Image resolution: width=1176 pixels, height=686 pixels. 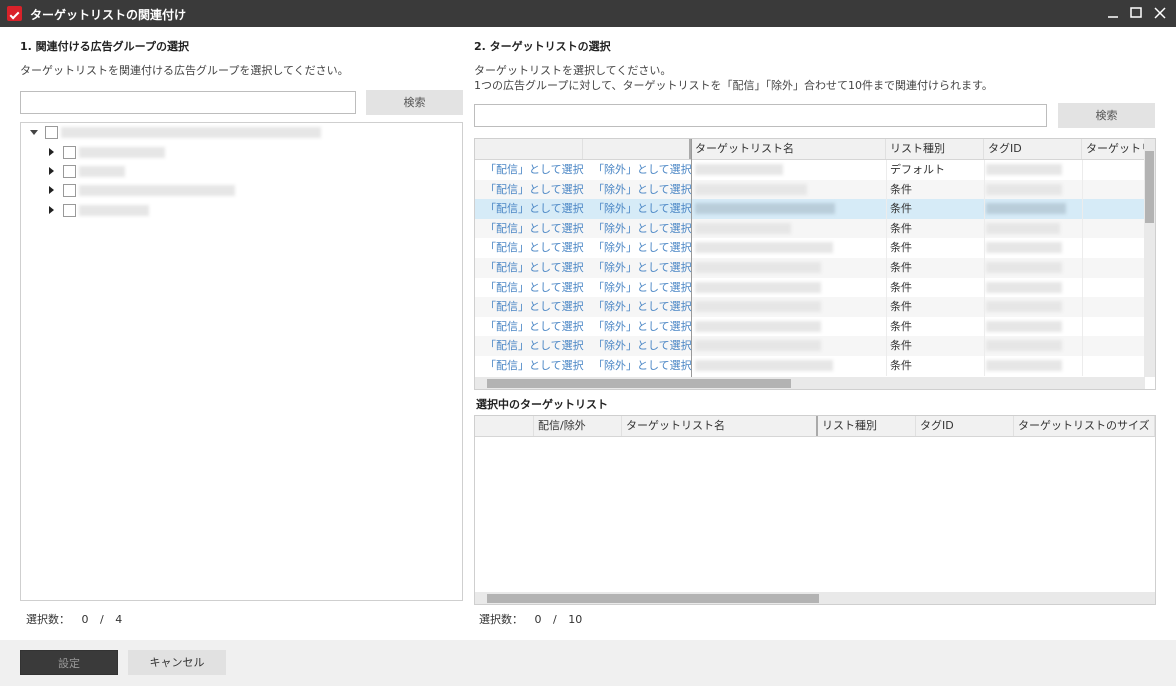 What do you see at coordinates (588, 13) in the screenshot?
I see `title-bar: ターゲットリストの関連付け` at bounding box center [588, 13].